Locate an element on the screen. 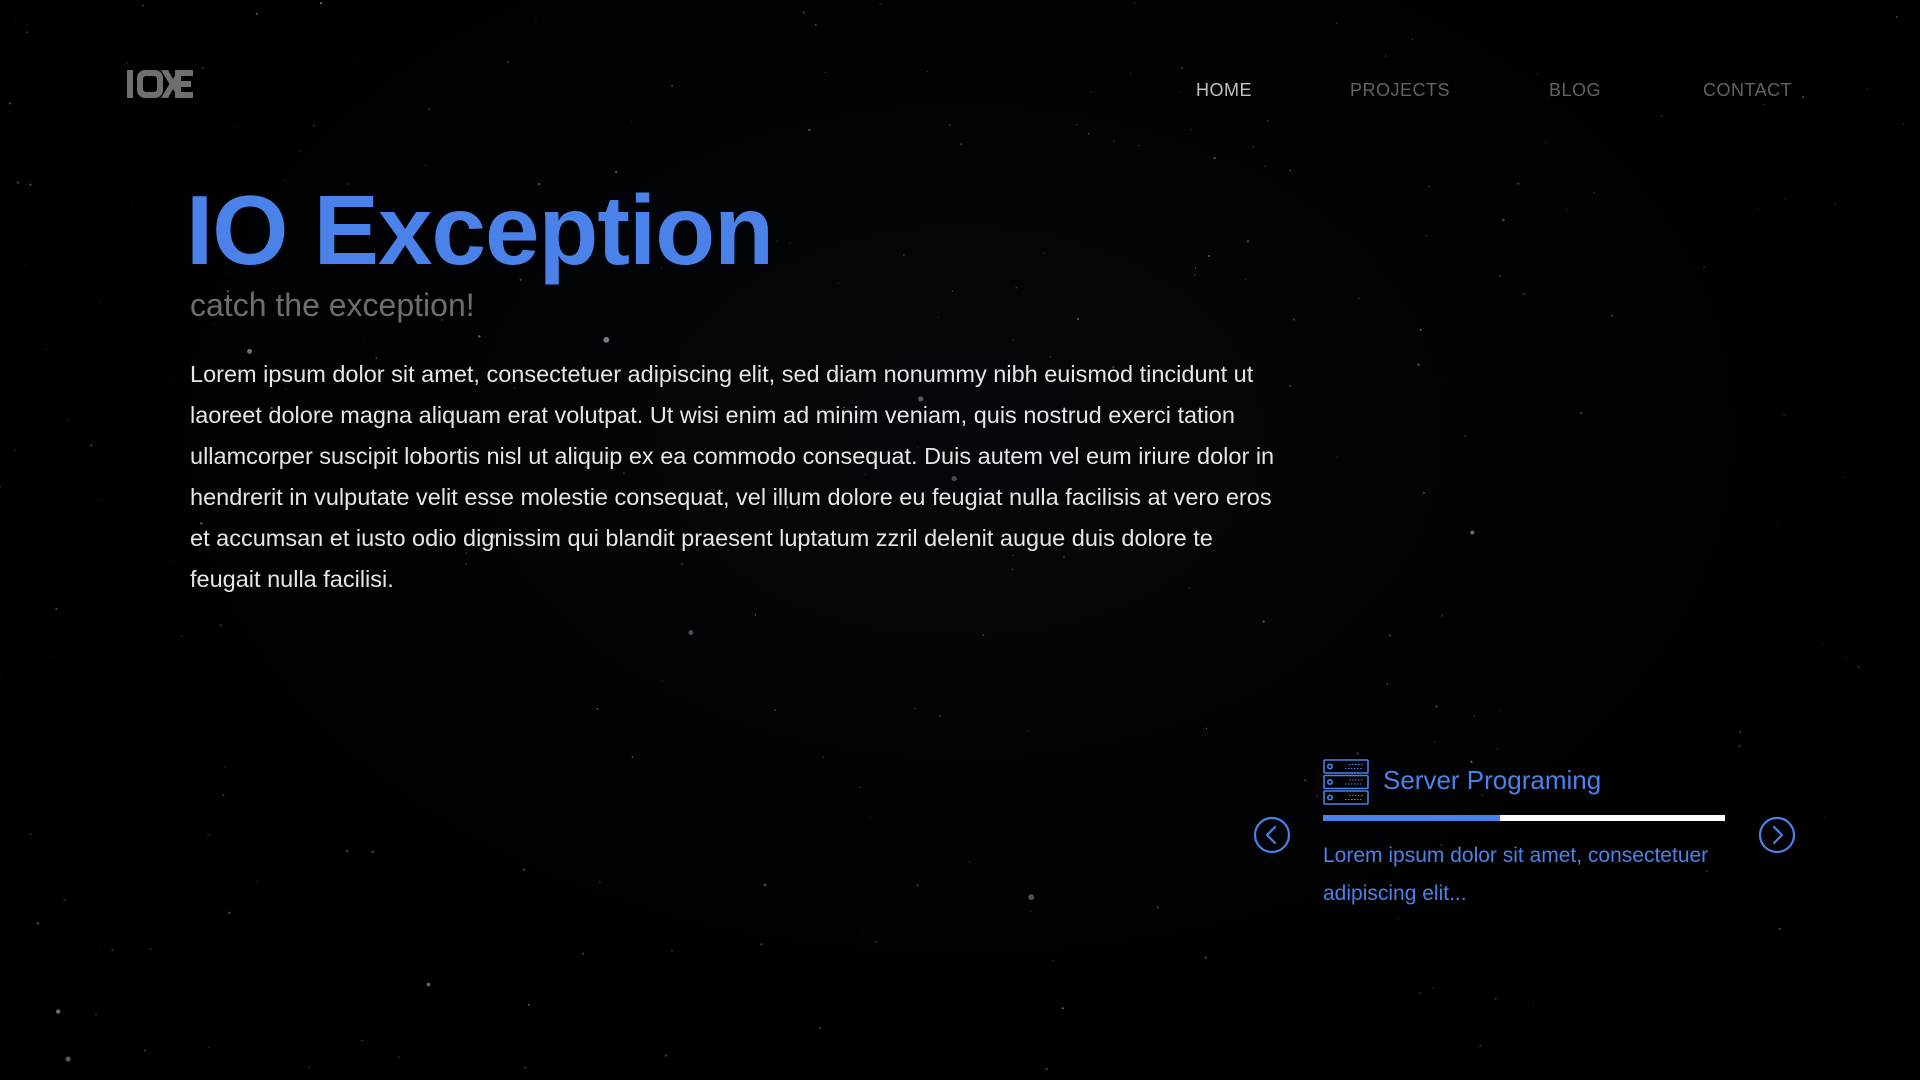 The width and height of the screenshot is (1920, 1080). chevron-left-icon is located at coordinates (1272, 835).